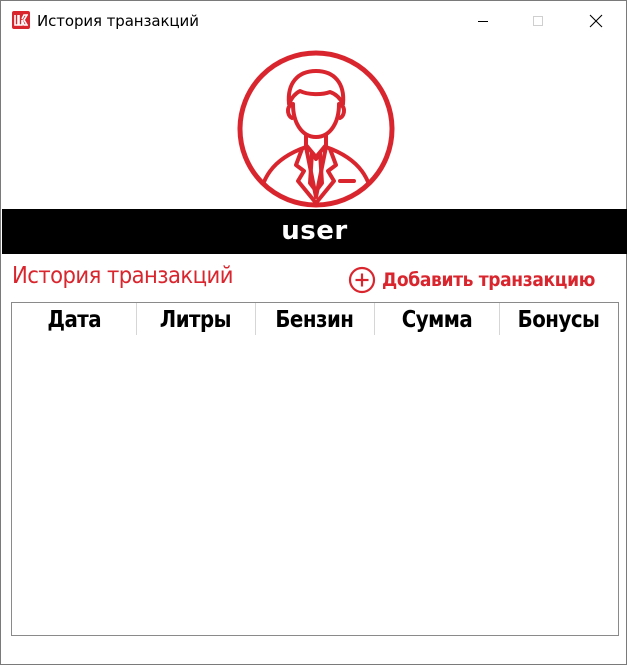 The height and width of the screenshot is (665, 627). I want to click on minimize-button, so click(483, 20).